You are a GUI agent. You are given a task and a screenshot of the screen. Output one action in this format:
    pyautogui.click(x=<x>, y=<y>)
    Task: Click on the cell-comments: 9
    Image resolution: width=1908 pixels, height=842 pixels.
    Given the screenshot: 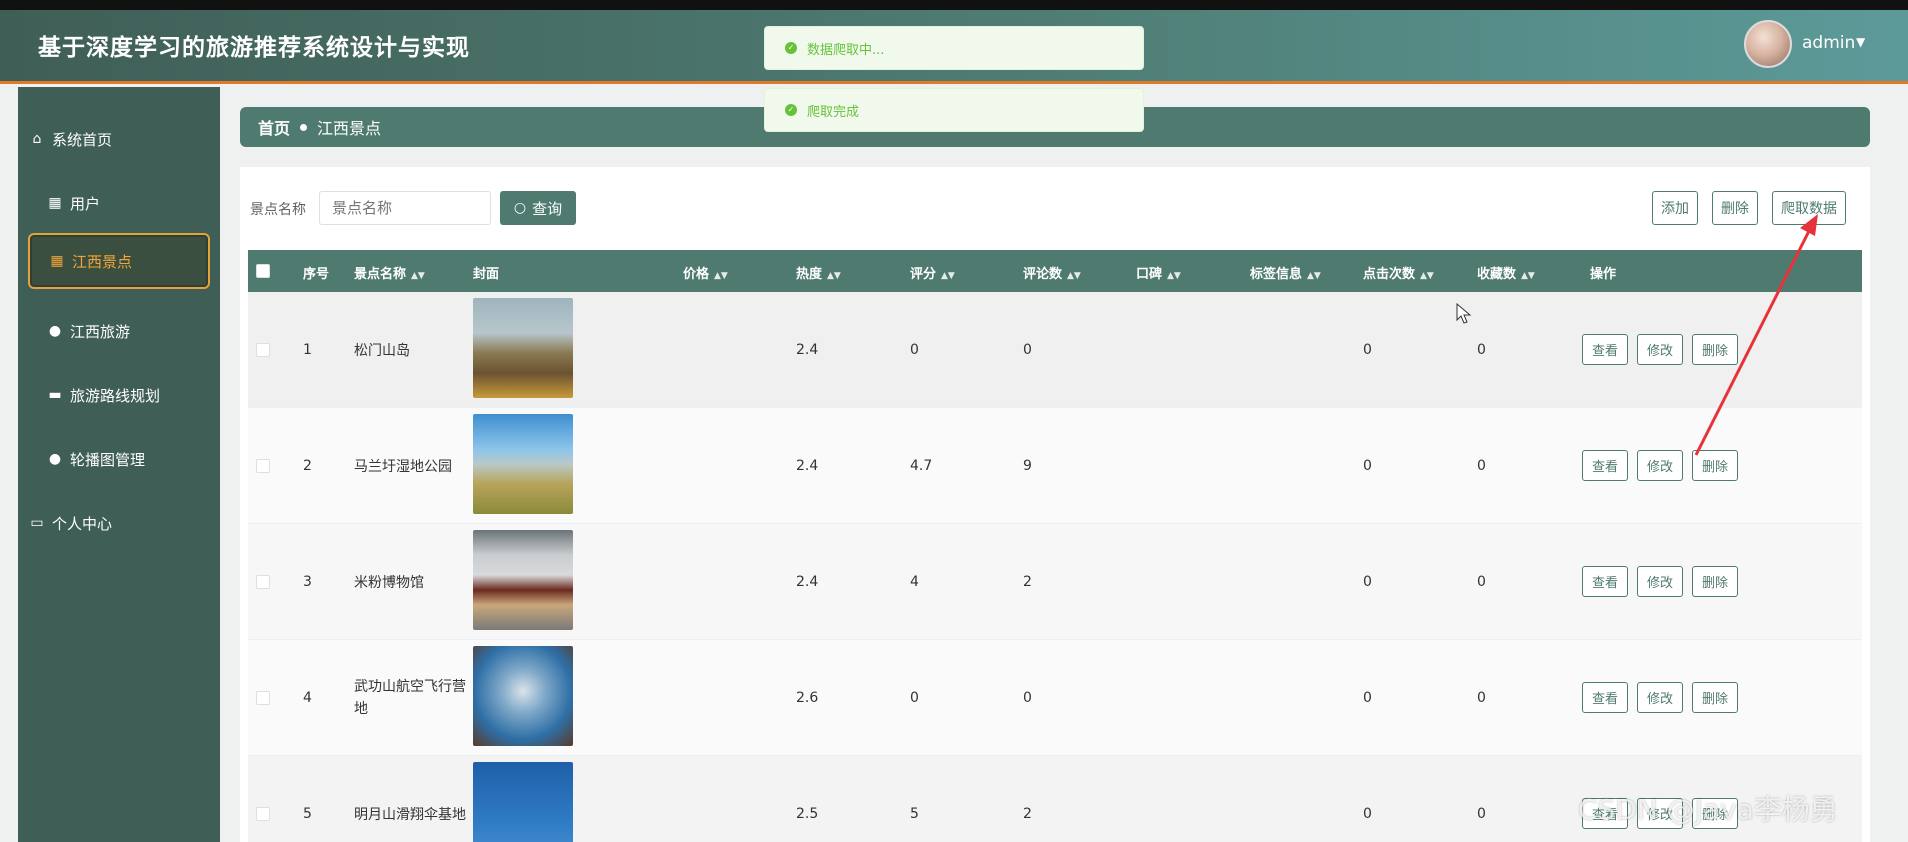 What is the action you would take?
    pyautogui.click(x=1027, y=465)
    